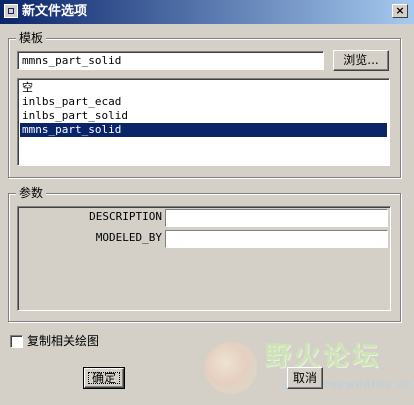 The width and height of the screenshot is (414, 405). Describe the element at coordinates (203, 130) in the screenshot. I see `list-item-selected: mmns_part_solid` at that location.